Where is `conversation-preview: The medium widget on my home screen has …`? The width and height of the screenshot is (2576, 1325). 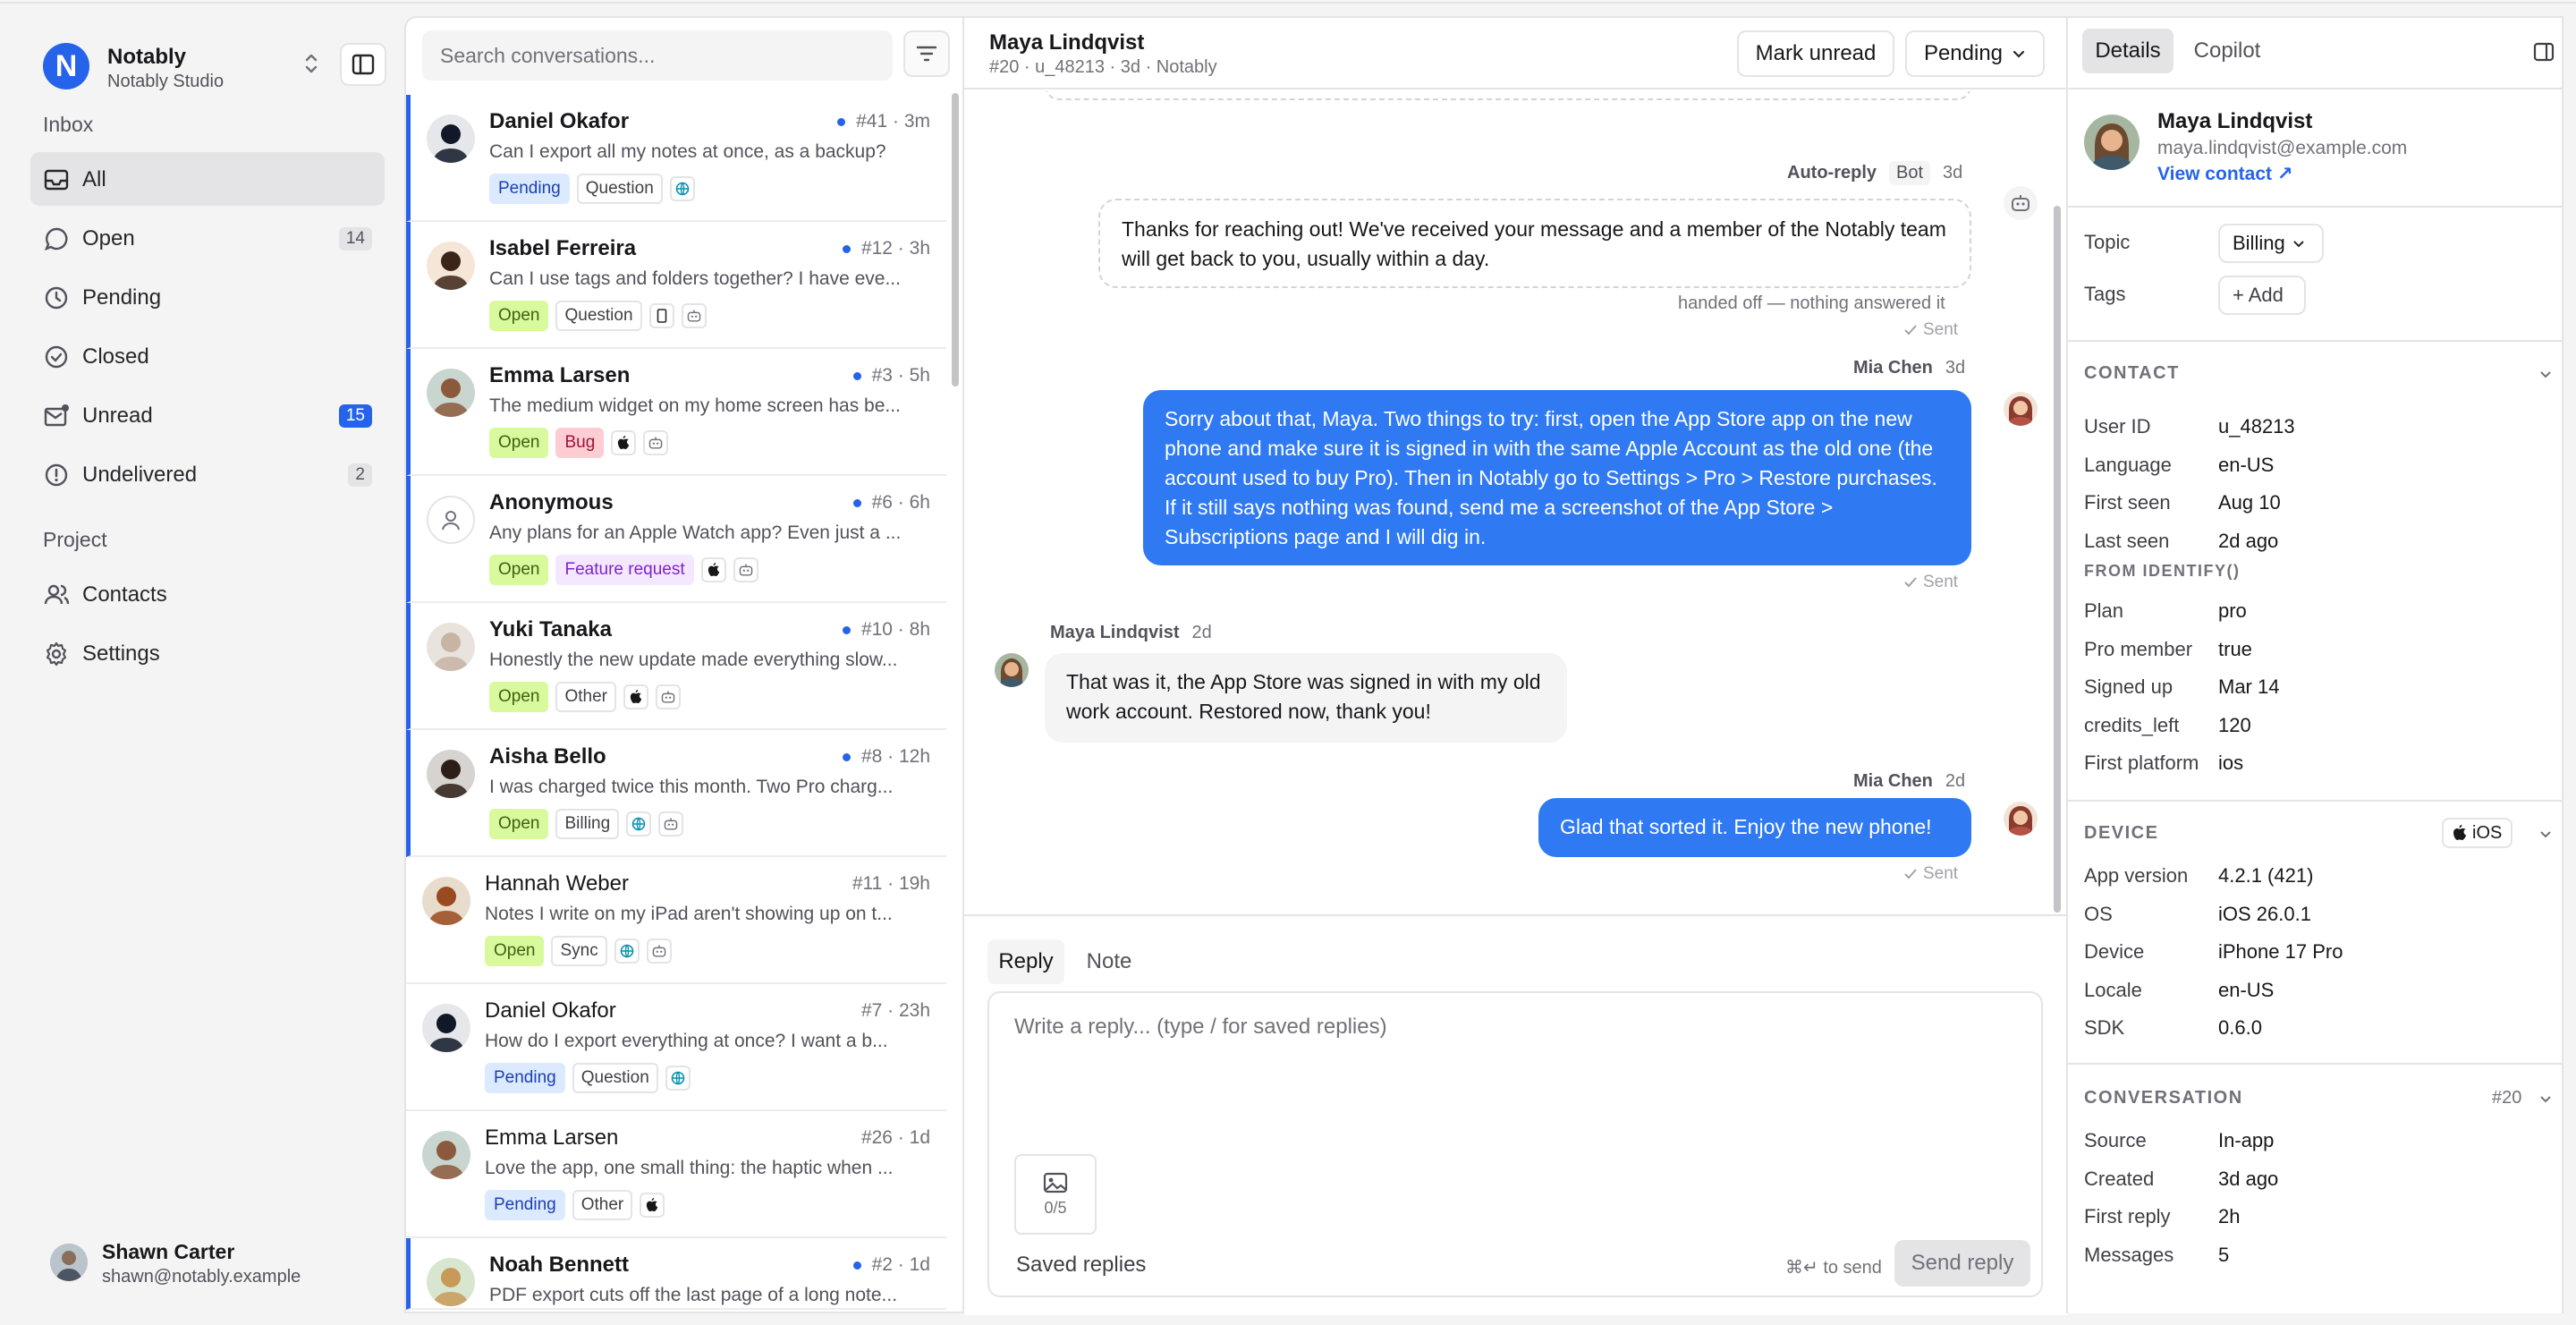 conversation-preview: The medium widget on my home screen has … is located at coordinates (695, 406).